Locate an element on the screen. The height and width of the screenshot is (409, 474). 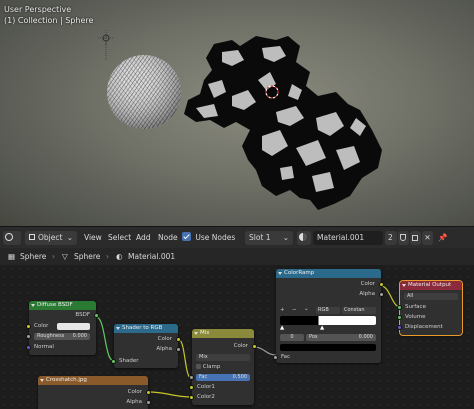
color-ramp-gradient is located at coordinates (328, 320).